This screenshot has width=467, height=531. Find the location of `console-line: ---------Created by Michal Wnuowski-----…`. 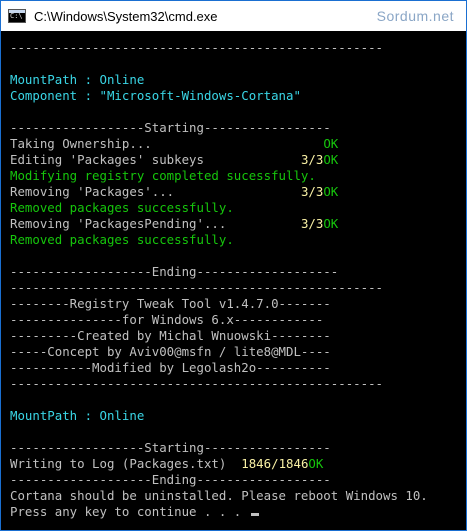

console-line: ---------Created by Michal Wnuowski-----… is located at coordinates (238, 336).